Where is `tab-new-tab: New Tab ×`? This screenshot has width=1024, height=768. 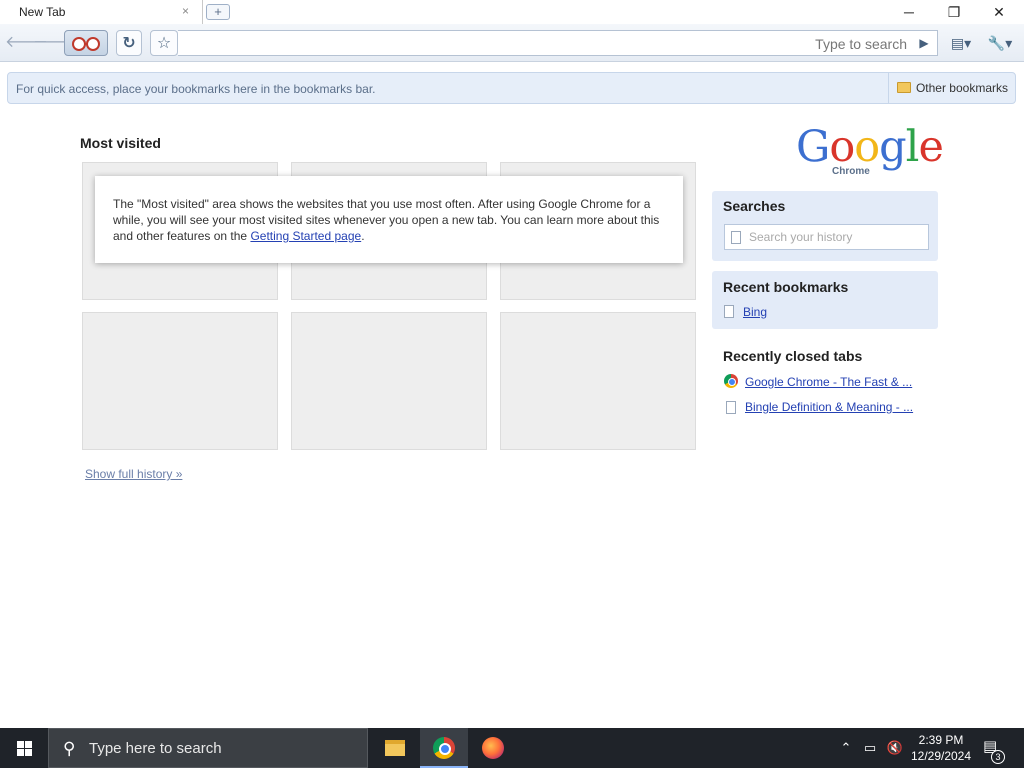 tab-new-tab: New Tab × is located at coordinates (101, 12).